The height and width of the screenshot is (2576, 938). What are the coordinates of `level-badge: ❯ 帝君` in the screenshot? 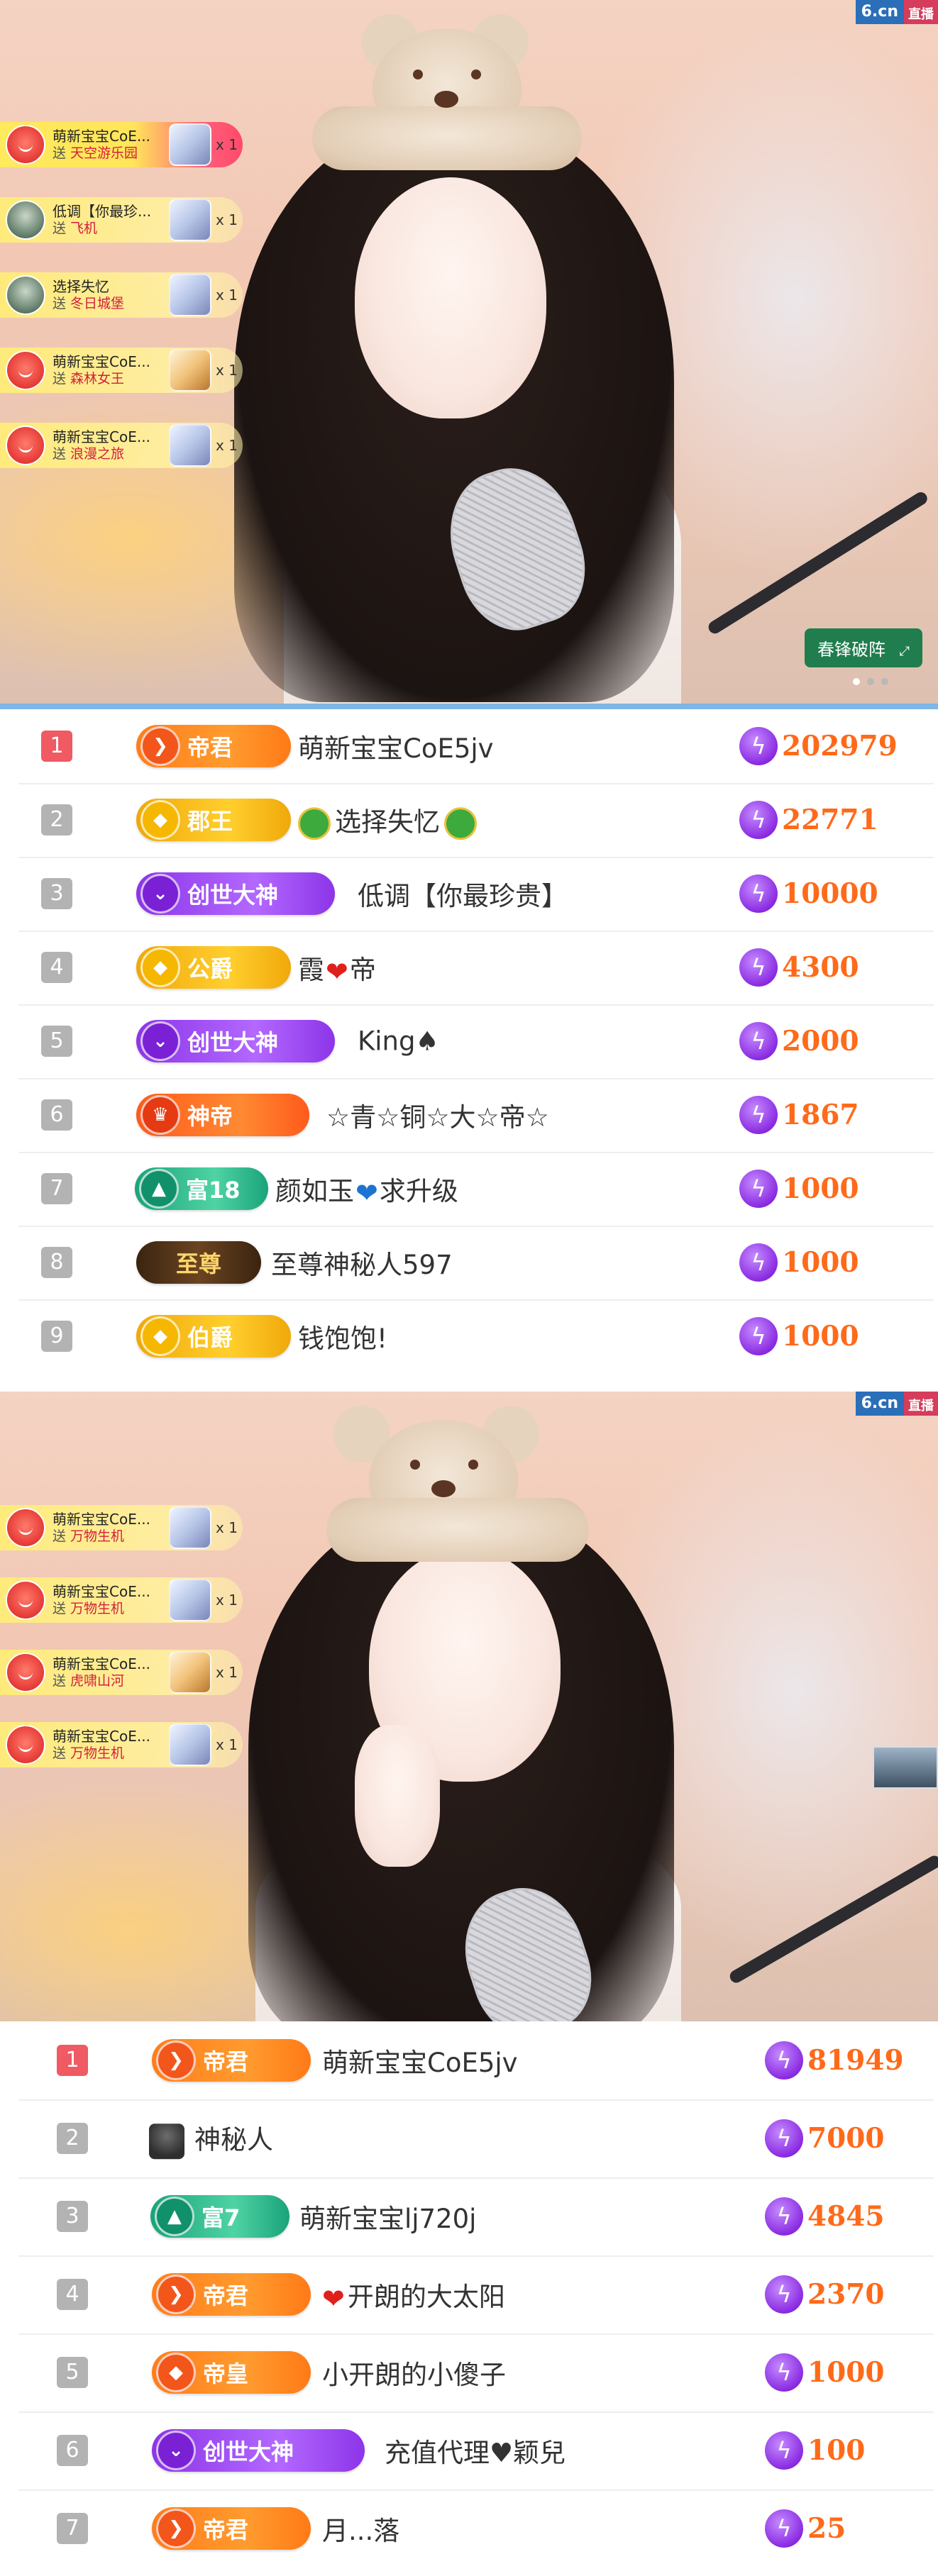 It's located at (232, 2294).